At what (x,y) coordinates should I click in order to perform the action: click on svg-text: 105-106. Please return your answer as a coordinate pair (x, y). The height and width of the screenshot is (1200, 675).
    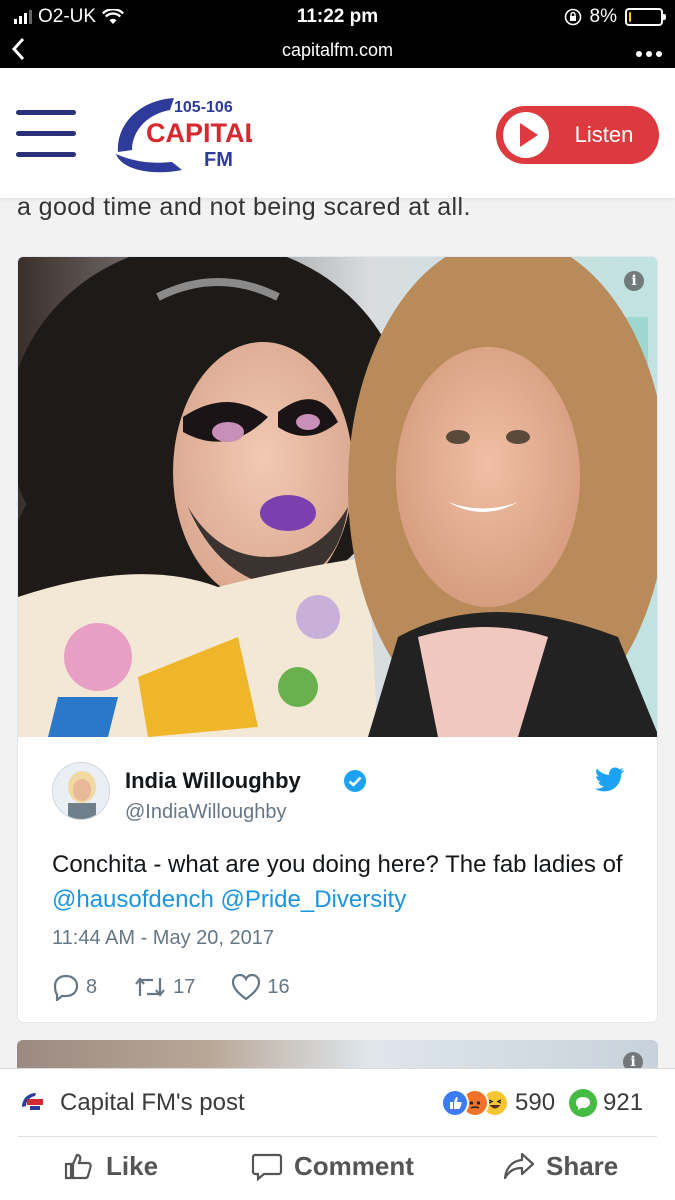
    Looking at the image, I should click on (203, 107).